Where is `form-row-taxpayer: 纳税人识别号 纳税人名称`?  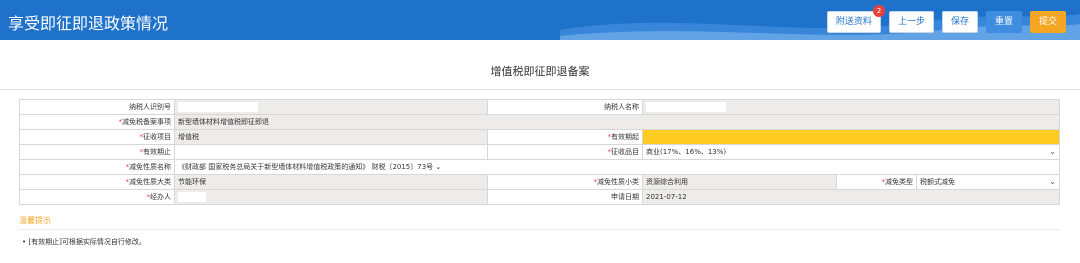
form-row-taxpayer: 纳税人识别号 纳税人名称 is located at coordinates (539, 107).